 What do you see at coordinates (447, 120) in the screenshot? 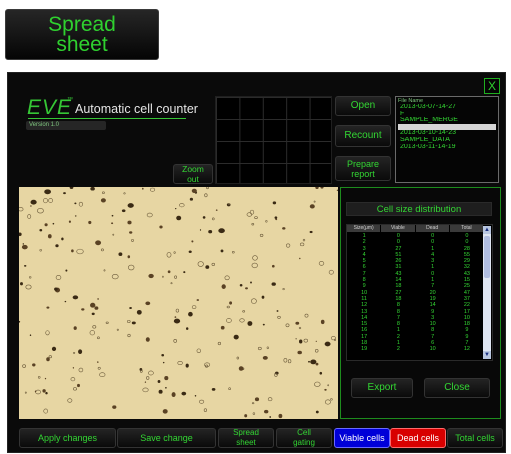
I see `file-list-item: SAMPLE_MERGE` at bounding box center [447, 120].